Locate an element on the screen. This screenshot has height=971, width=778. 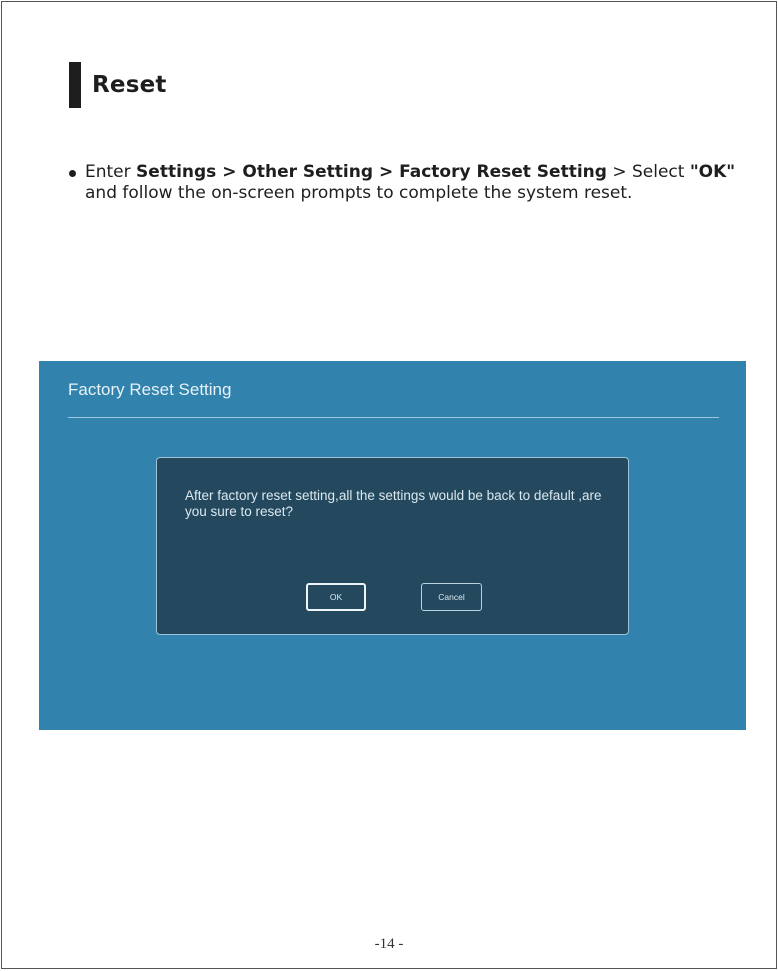
section-title: Reset is located at coordinates (129, 85).